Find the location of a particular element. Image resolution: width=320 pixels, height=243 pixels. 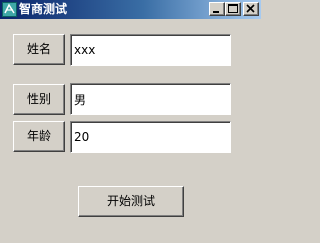

gender-input is located at coordinates (150, 99).